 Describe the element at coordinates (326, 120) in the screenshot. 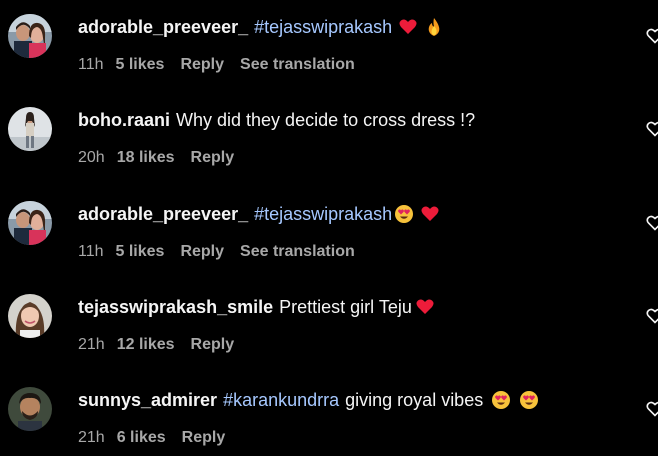

I see `comment-text: Why did they decide to cross dress !?` at that location.